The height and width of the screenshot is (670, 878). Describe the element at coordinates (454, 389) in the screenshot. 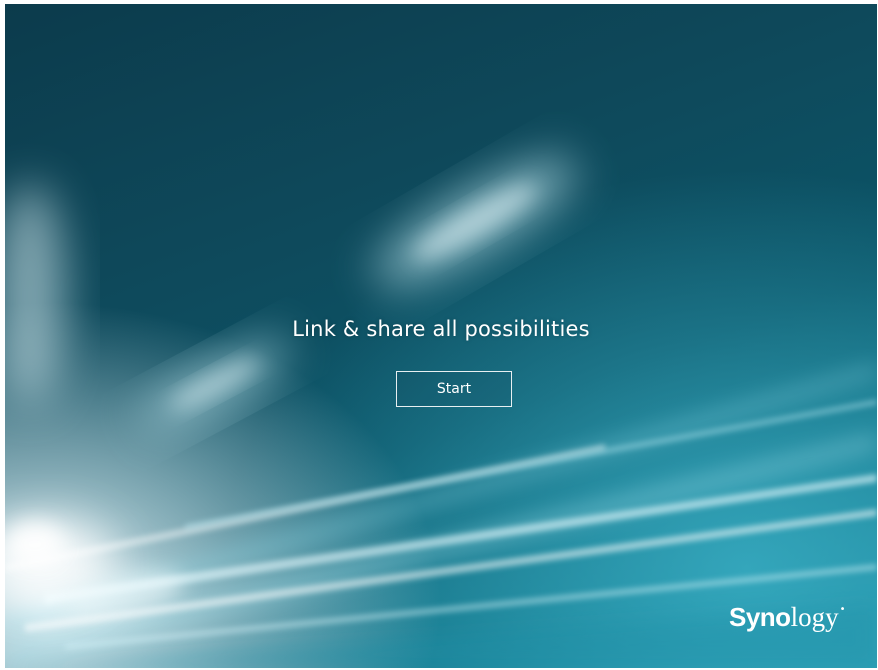

I see `start-button: Start` at that location.